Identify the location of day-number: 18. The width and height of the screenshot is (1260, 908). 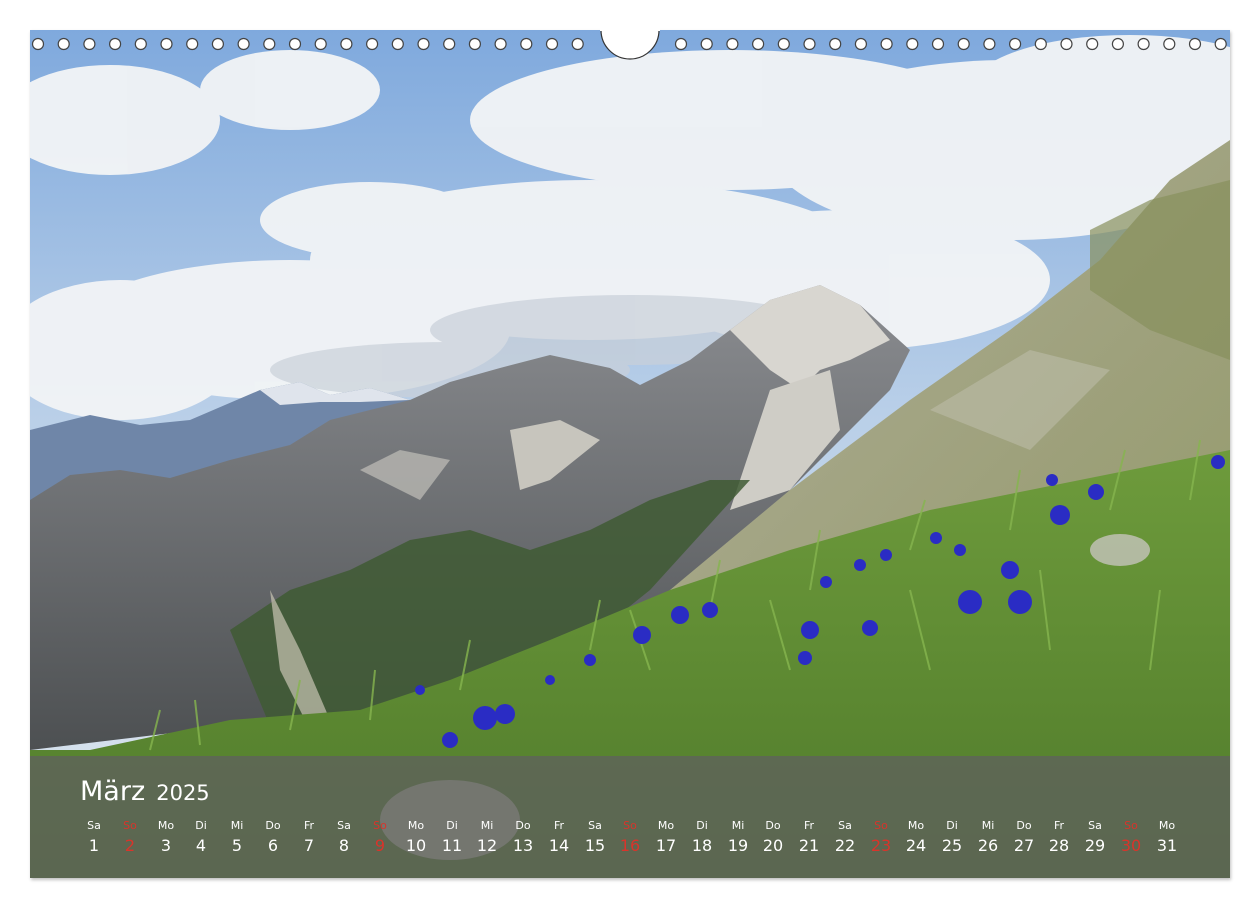
(702, 845).